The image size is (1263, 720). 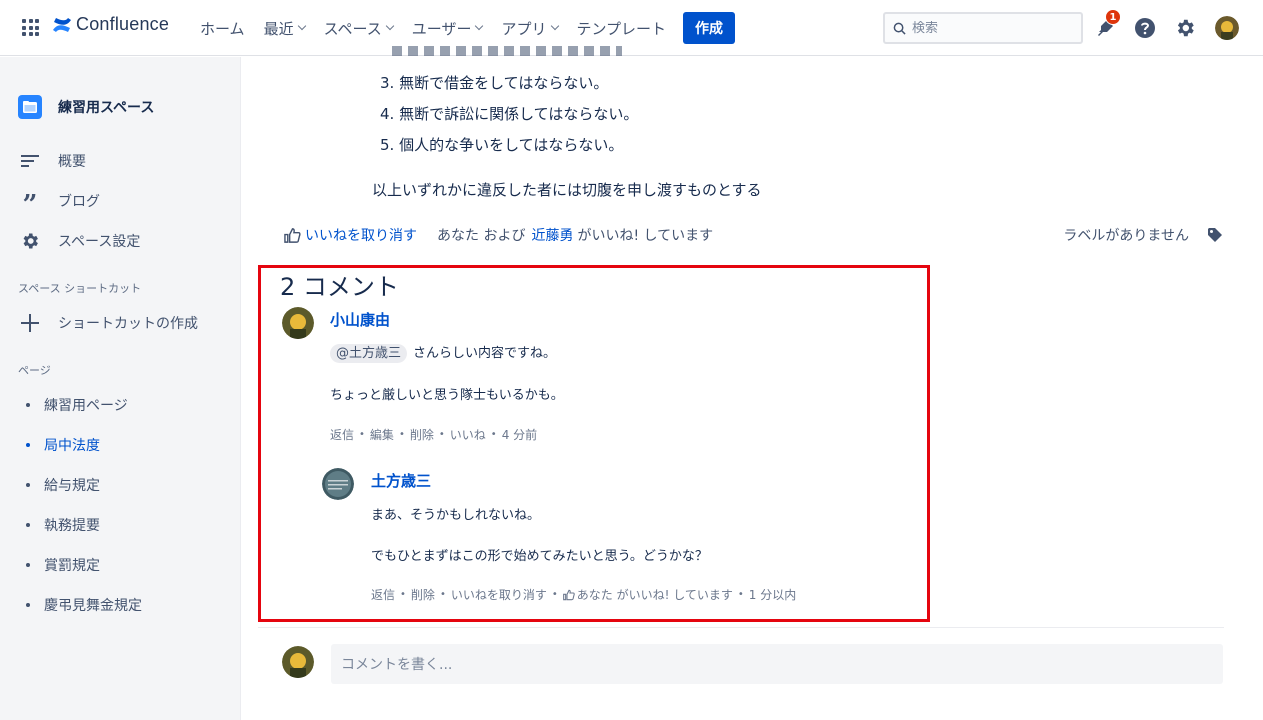 I want to click on page-tree-item: 局中法度, so click(x=63, y=445).